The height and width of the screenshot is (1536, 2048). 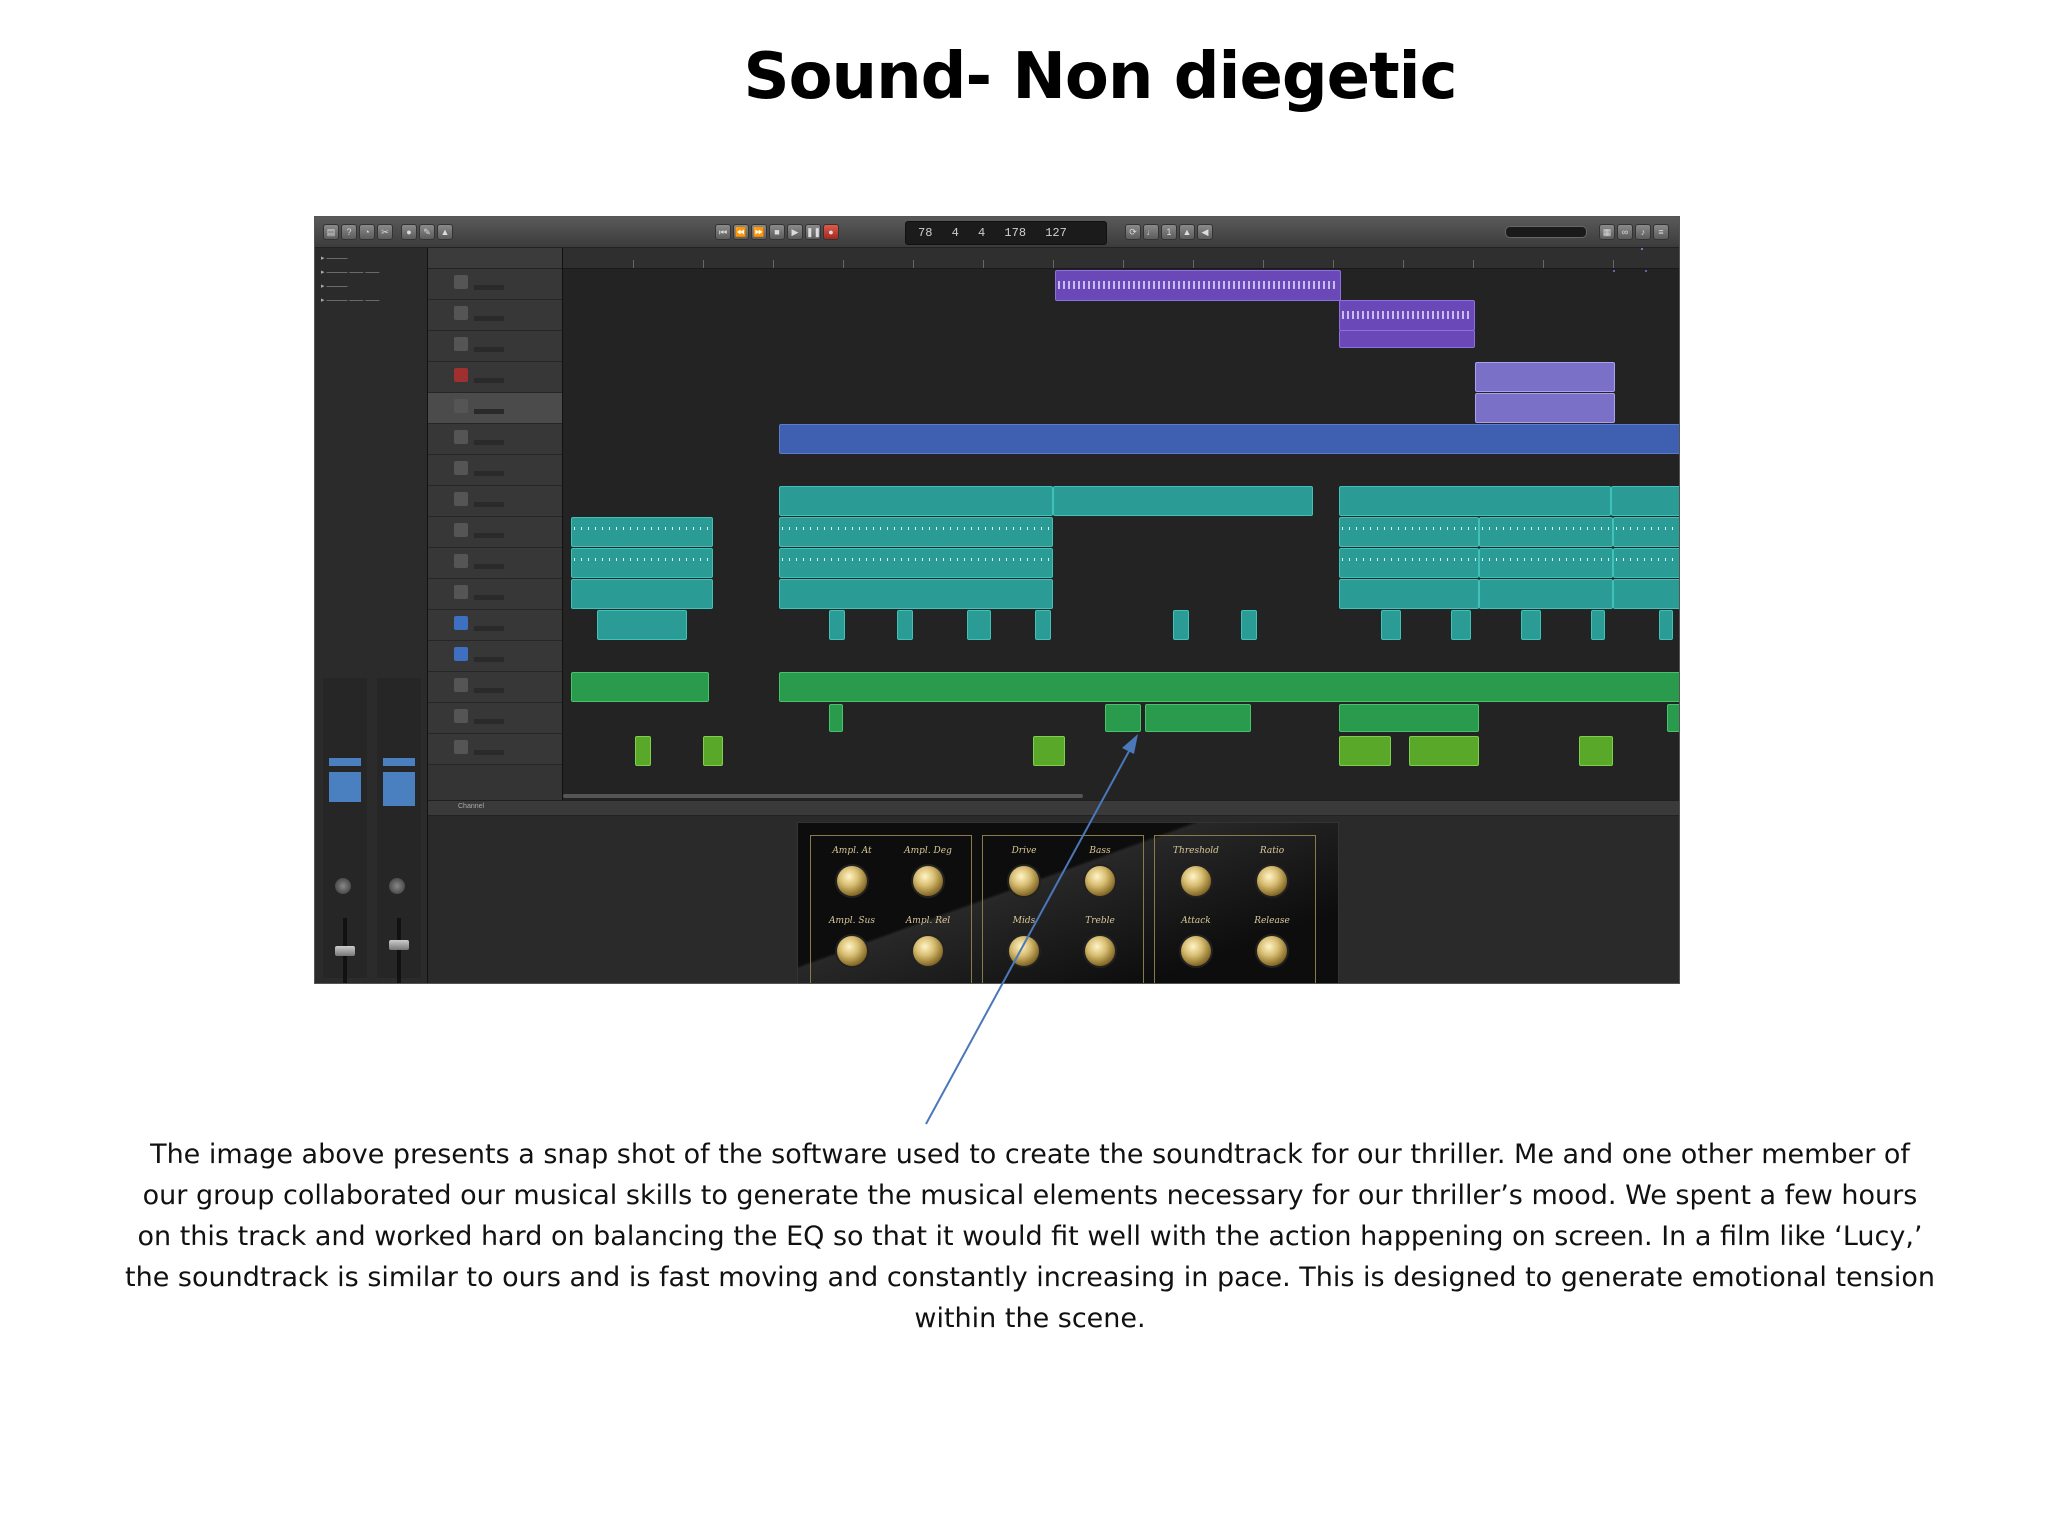 What do you see at coordinates (1006, 233) in the screenshot?
I see `lcd-display: 78 4 4 178 127` at bounding box center [1006, 233].